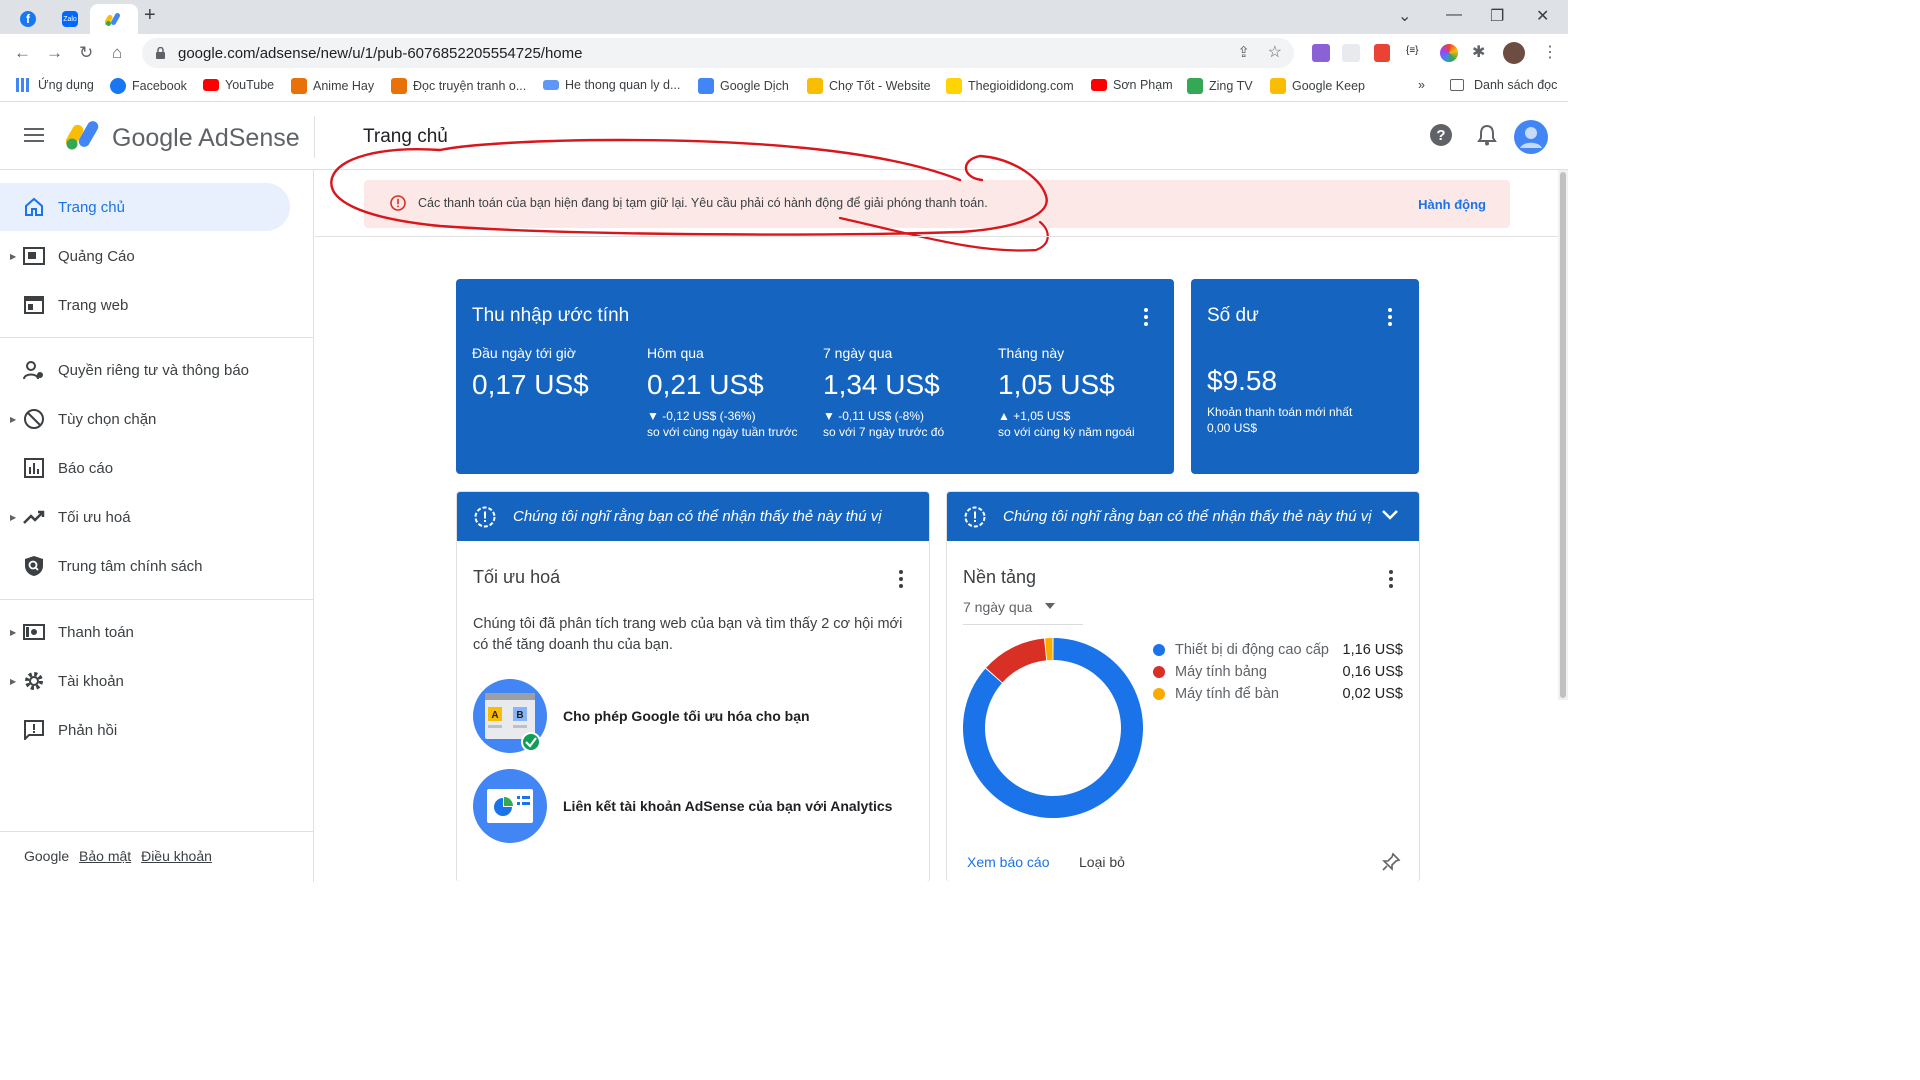 The width and height of the screenshot is (1920, 1080). What do you see at coordinates (34, 207) in the screenshot?
I see `home-icon` at bounding box center [34, 207].